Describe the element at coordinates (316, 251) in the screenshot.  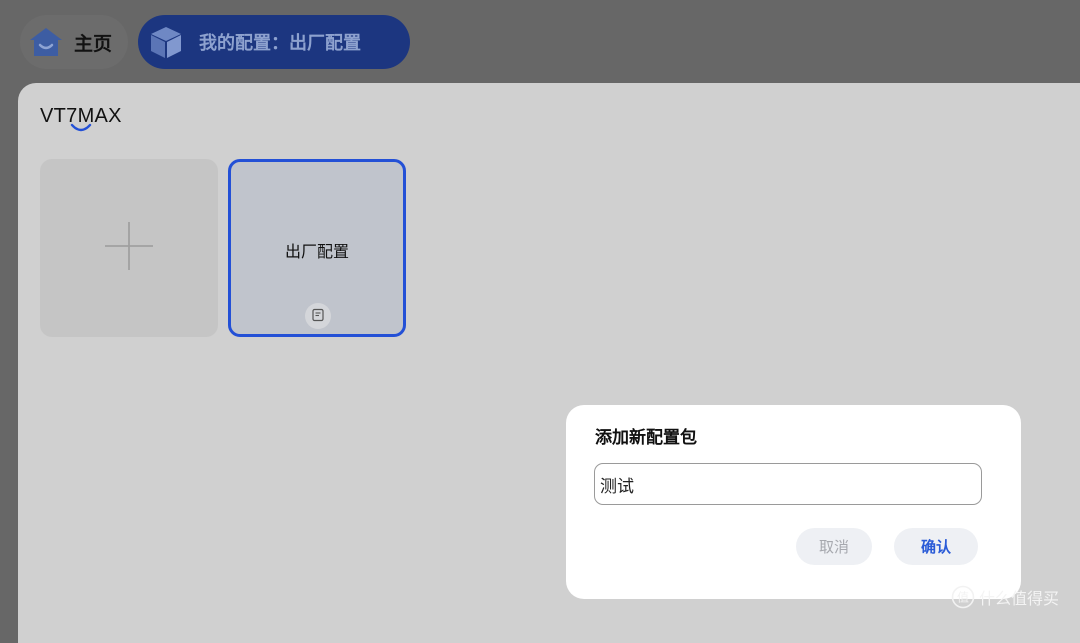
I see `profile-name: 出厂配置` at that location.